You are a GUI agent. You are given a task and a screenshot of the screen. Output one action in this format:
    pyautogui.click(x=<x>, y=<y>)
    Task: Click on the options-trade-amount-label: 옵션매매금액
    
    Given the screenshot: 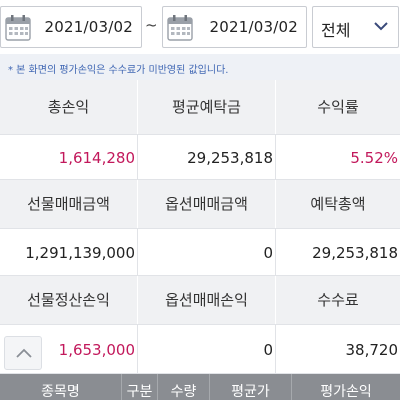 What is the action you would take?
    pyautogui.click(x=207, y=204)
    